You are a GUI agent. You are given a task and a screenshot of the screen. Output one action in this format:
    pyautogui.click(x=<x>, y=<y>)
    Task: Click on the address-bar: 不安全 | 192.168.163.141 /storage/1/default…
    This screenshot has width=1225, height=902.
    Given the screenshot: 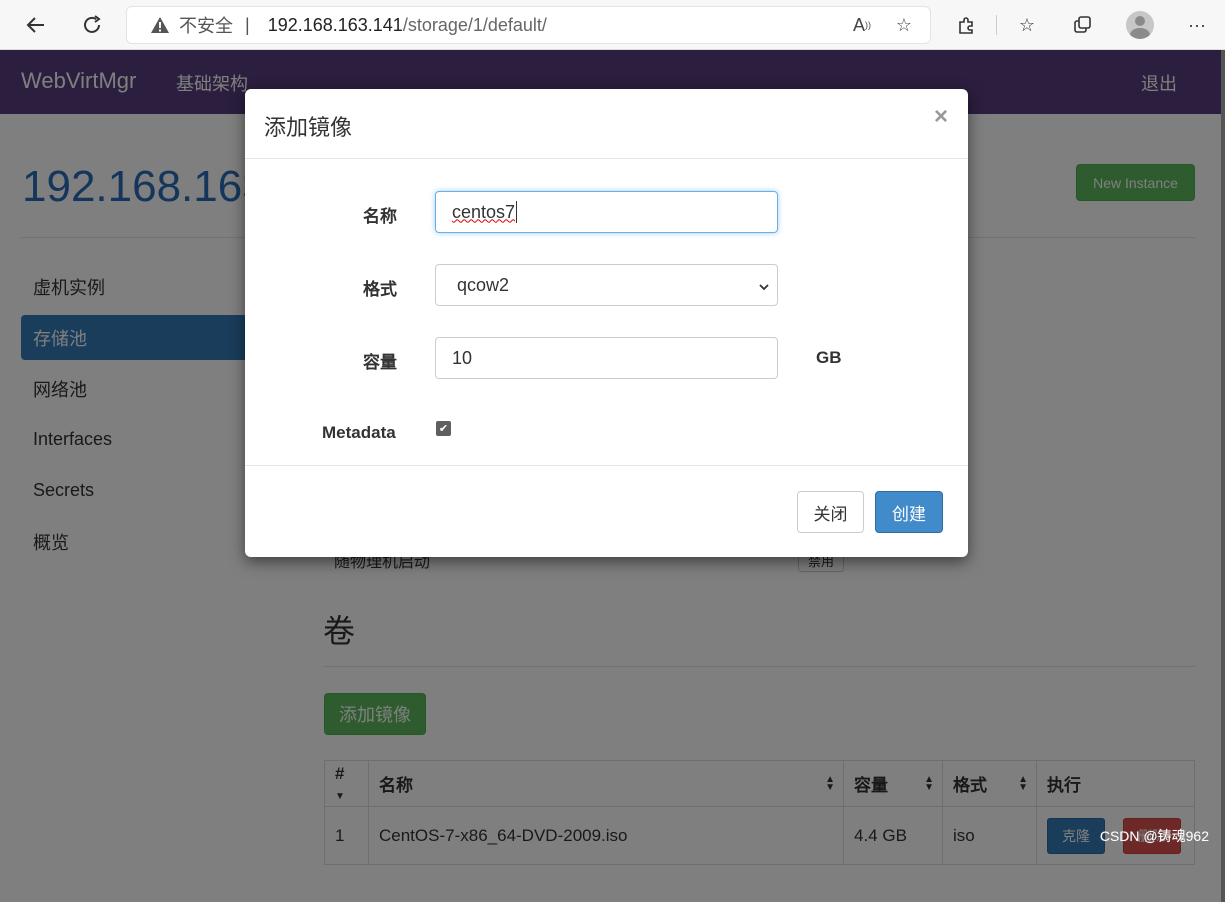 What is the action you would take?
    pyautogui.click(x=528, y=25)
    